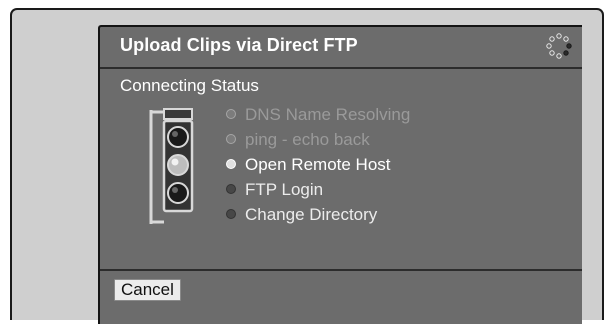 Image resolution: width=608 pixels, height=324 pixels. I want to click on traffic-light-icon, so click(171, 166).